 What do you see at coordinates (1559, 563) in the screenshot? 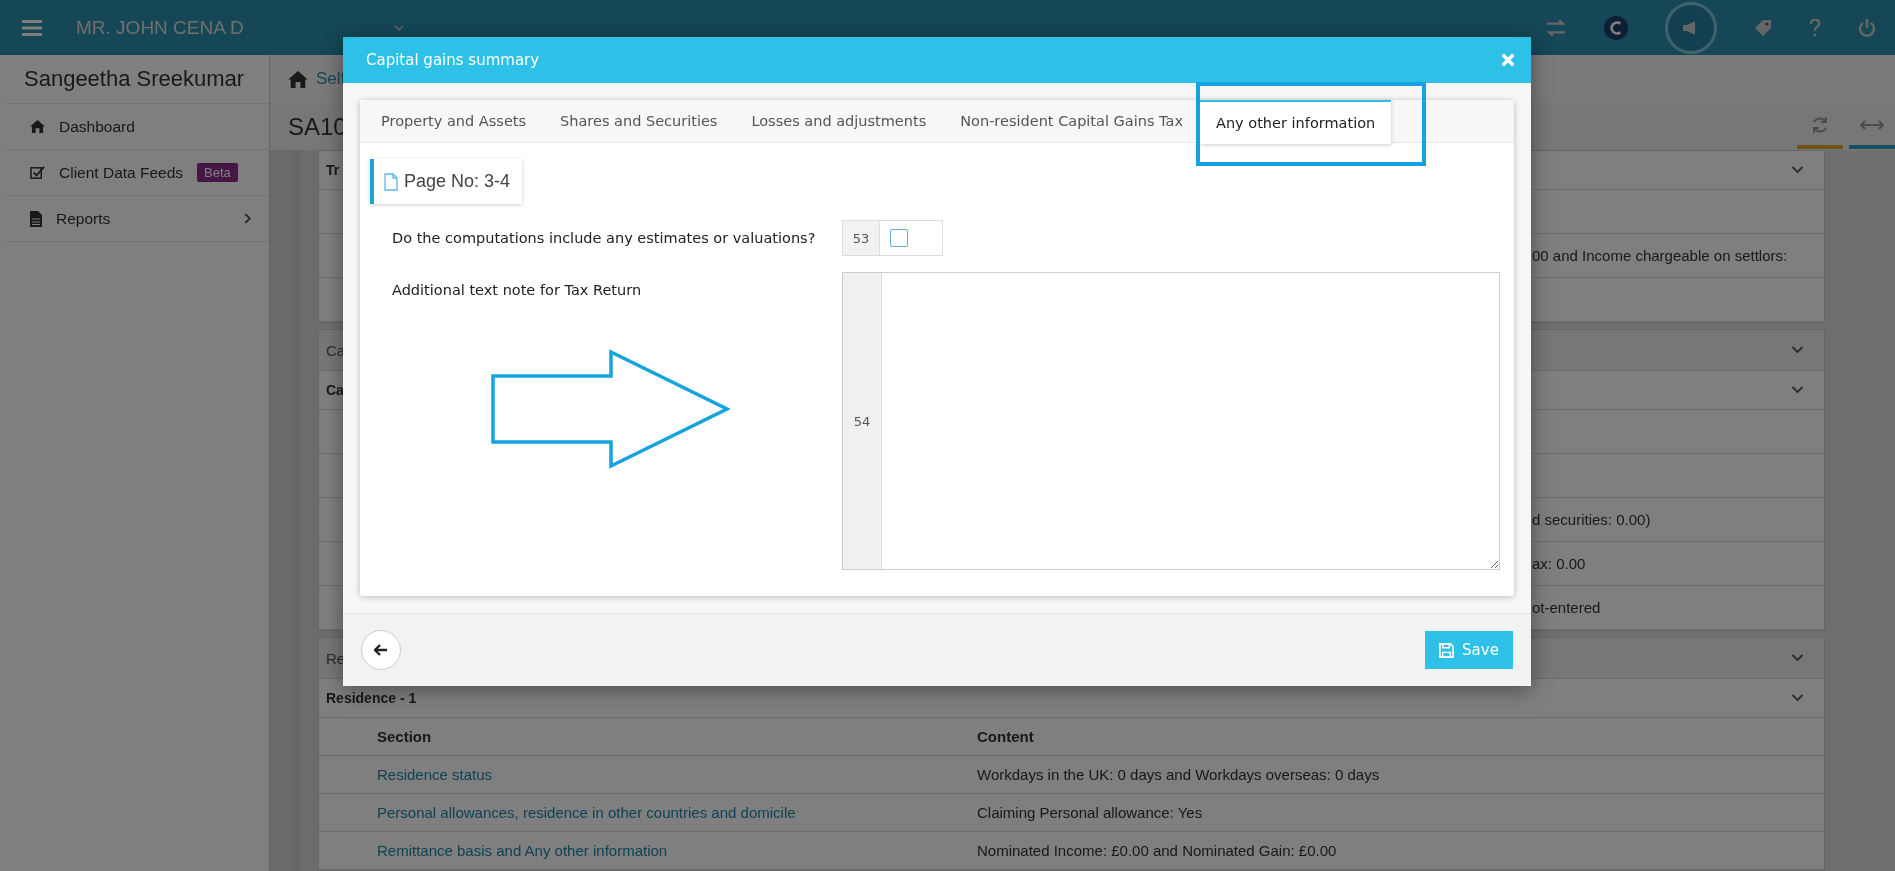
I see `table-cell: ax: 0.00` at bounding box center [1559, 563].